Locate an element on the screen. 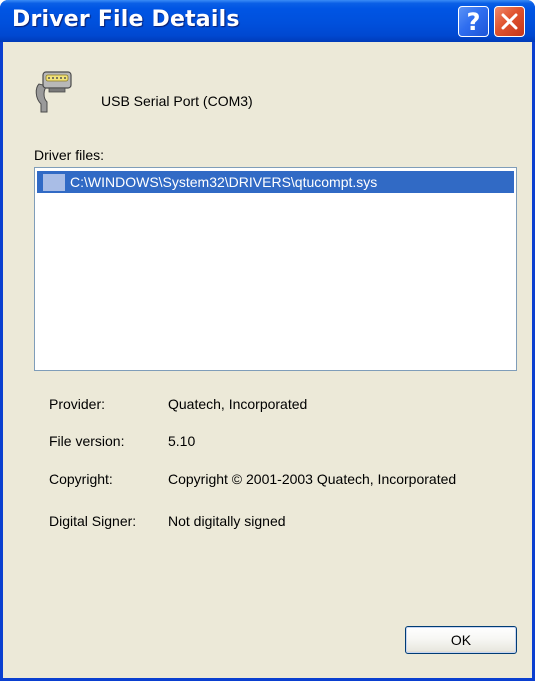 This screenshot has height=681, width=535. help-icon: ? is located at coordinates (473, 21).